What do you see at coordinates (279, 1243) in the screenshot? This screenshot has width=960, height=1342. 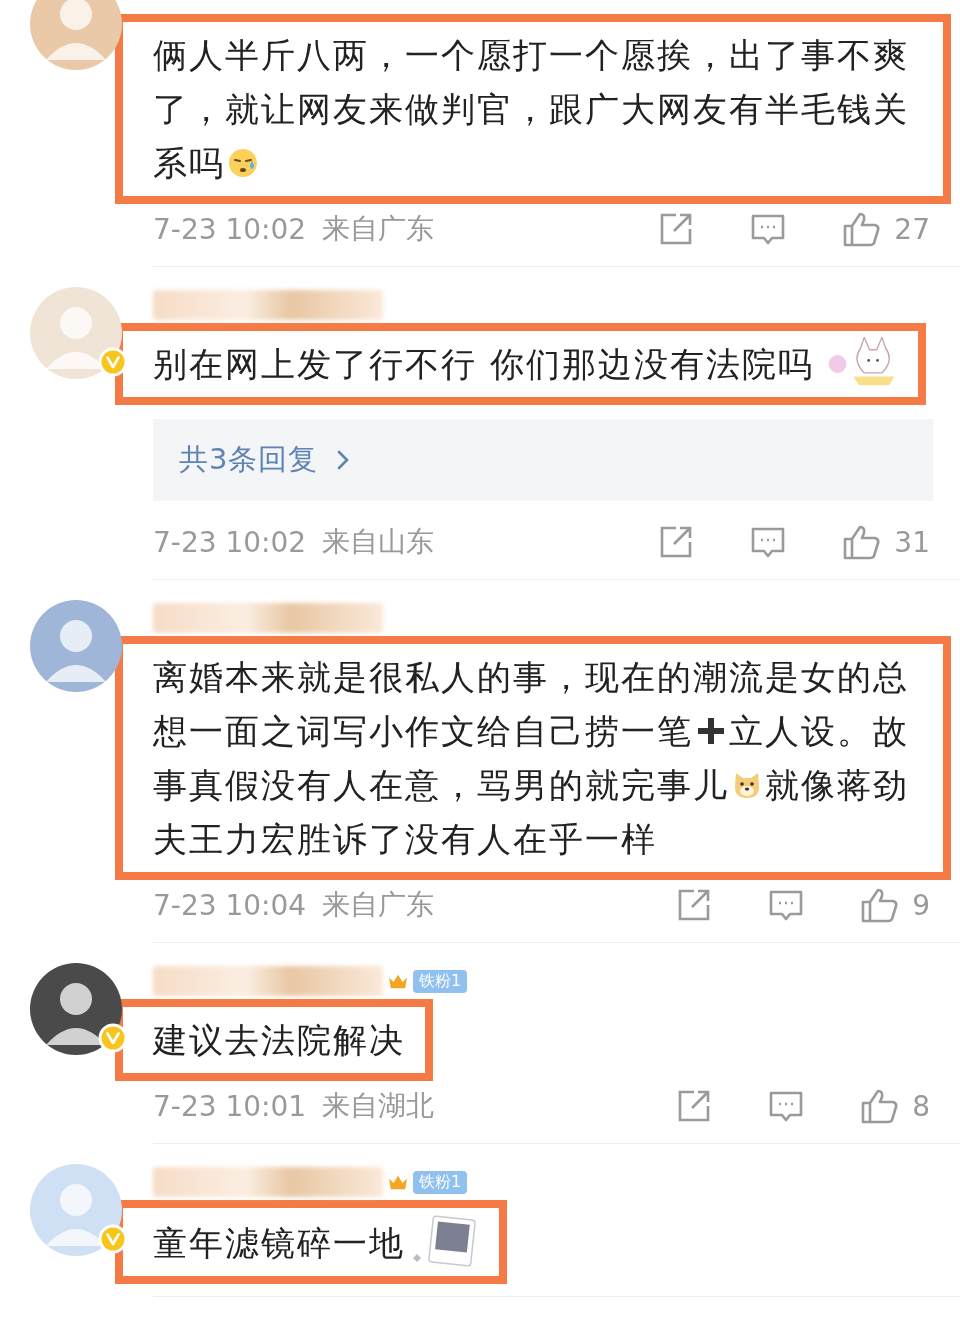 I see `comment-text: 童年滤镜碎一地` at bounding box center [279, 1243].